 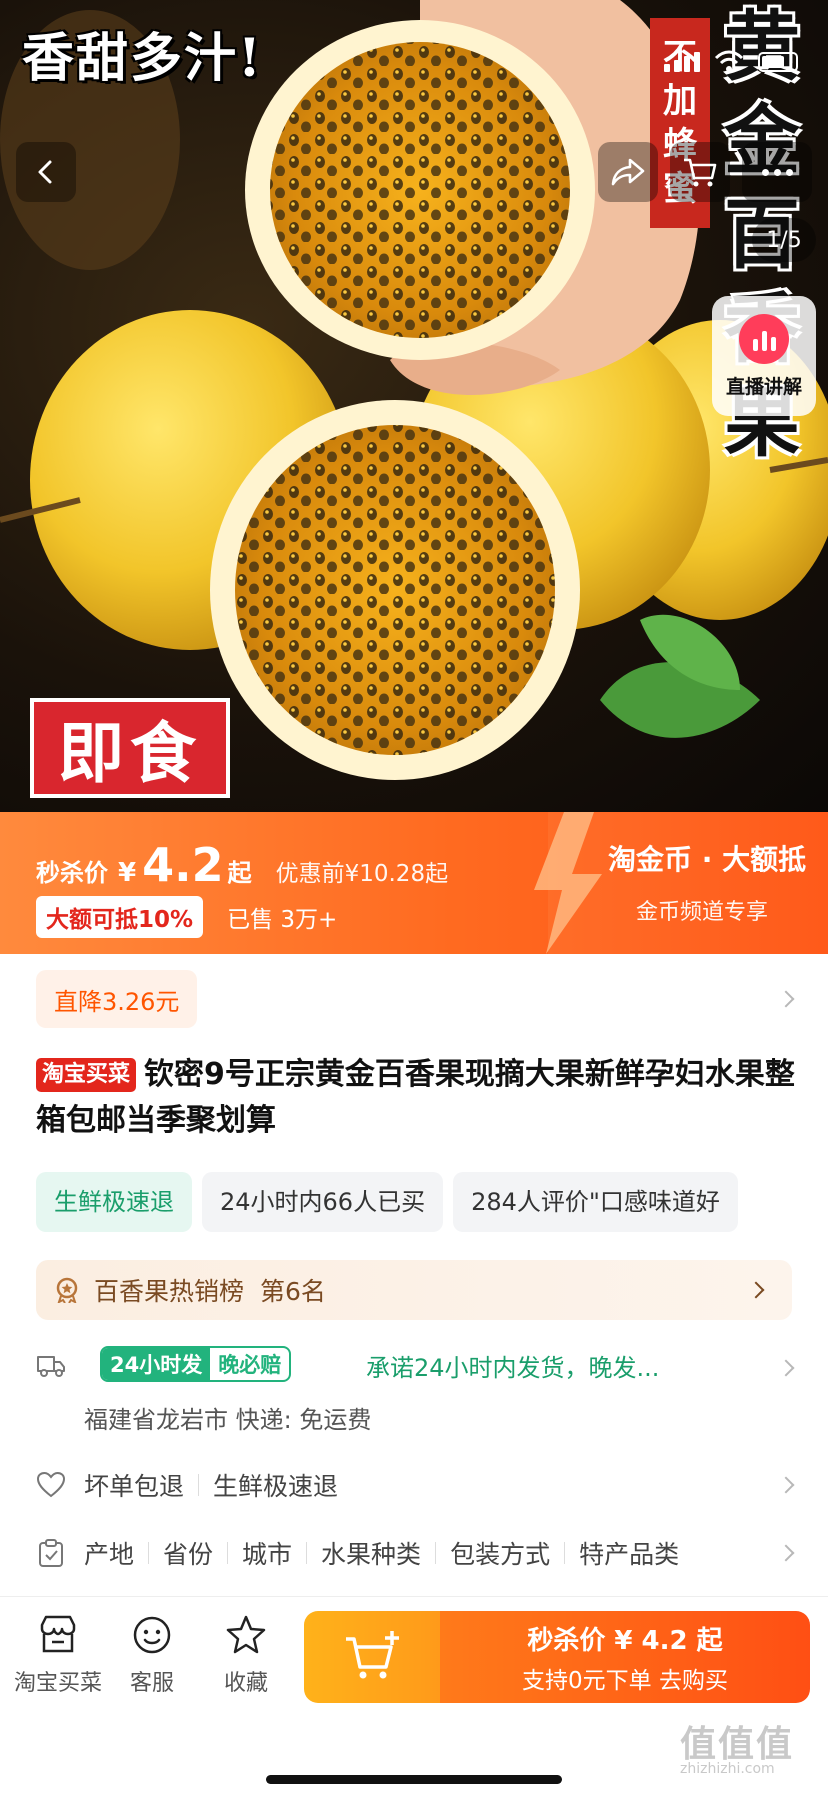 I want to click on sold-count: 已售 3万+, so click(x=282, y=920).